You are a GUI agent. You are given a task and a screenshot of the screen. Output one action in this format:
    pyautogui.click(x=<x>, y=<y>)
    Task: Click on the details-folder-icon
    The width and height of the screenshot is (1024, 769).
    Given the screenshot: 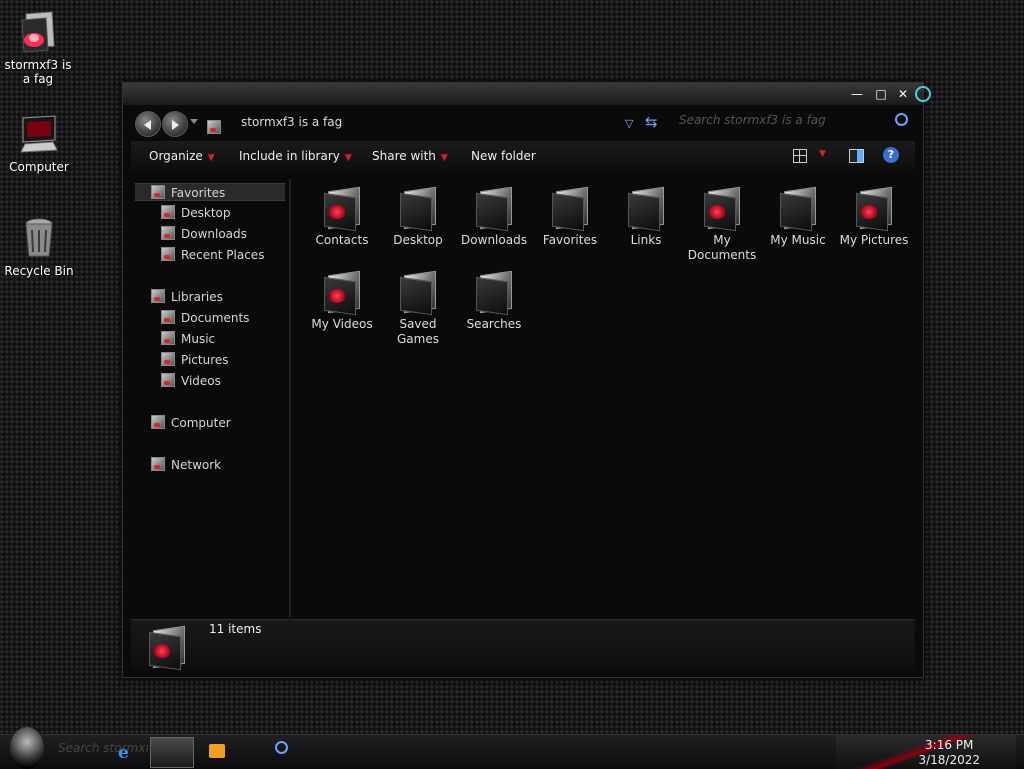 What is the action you would take?
    pyautogui.click(x=167, y=648)
    